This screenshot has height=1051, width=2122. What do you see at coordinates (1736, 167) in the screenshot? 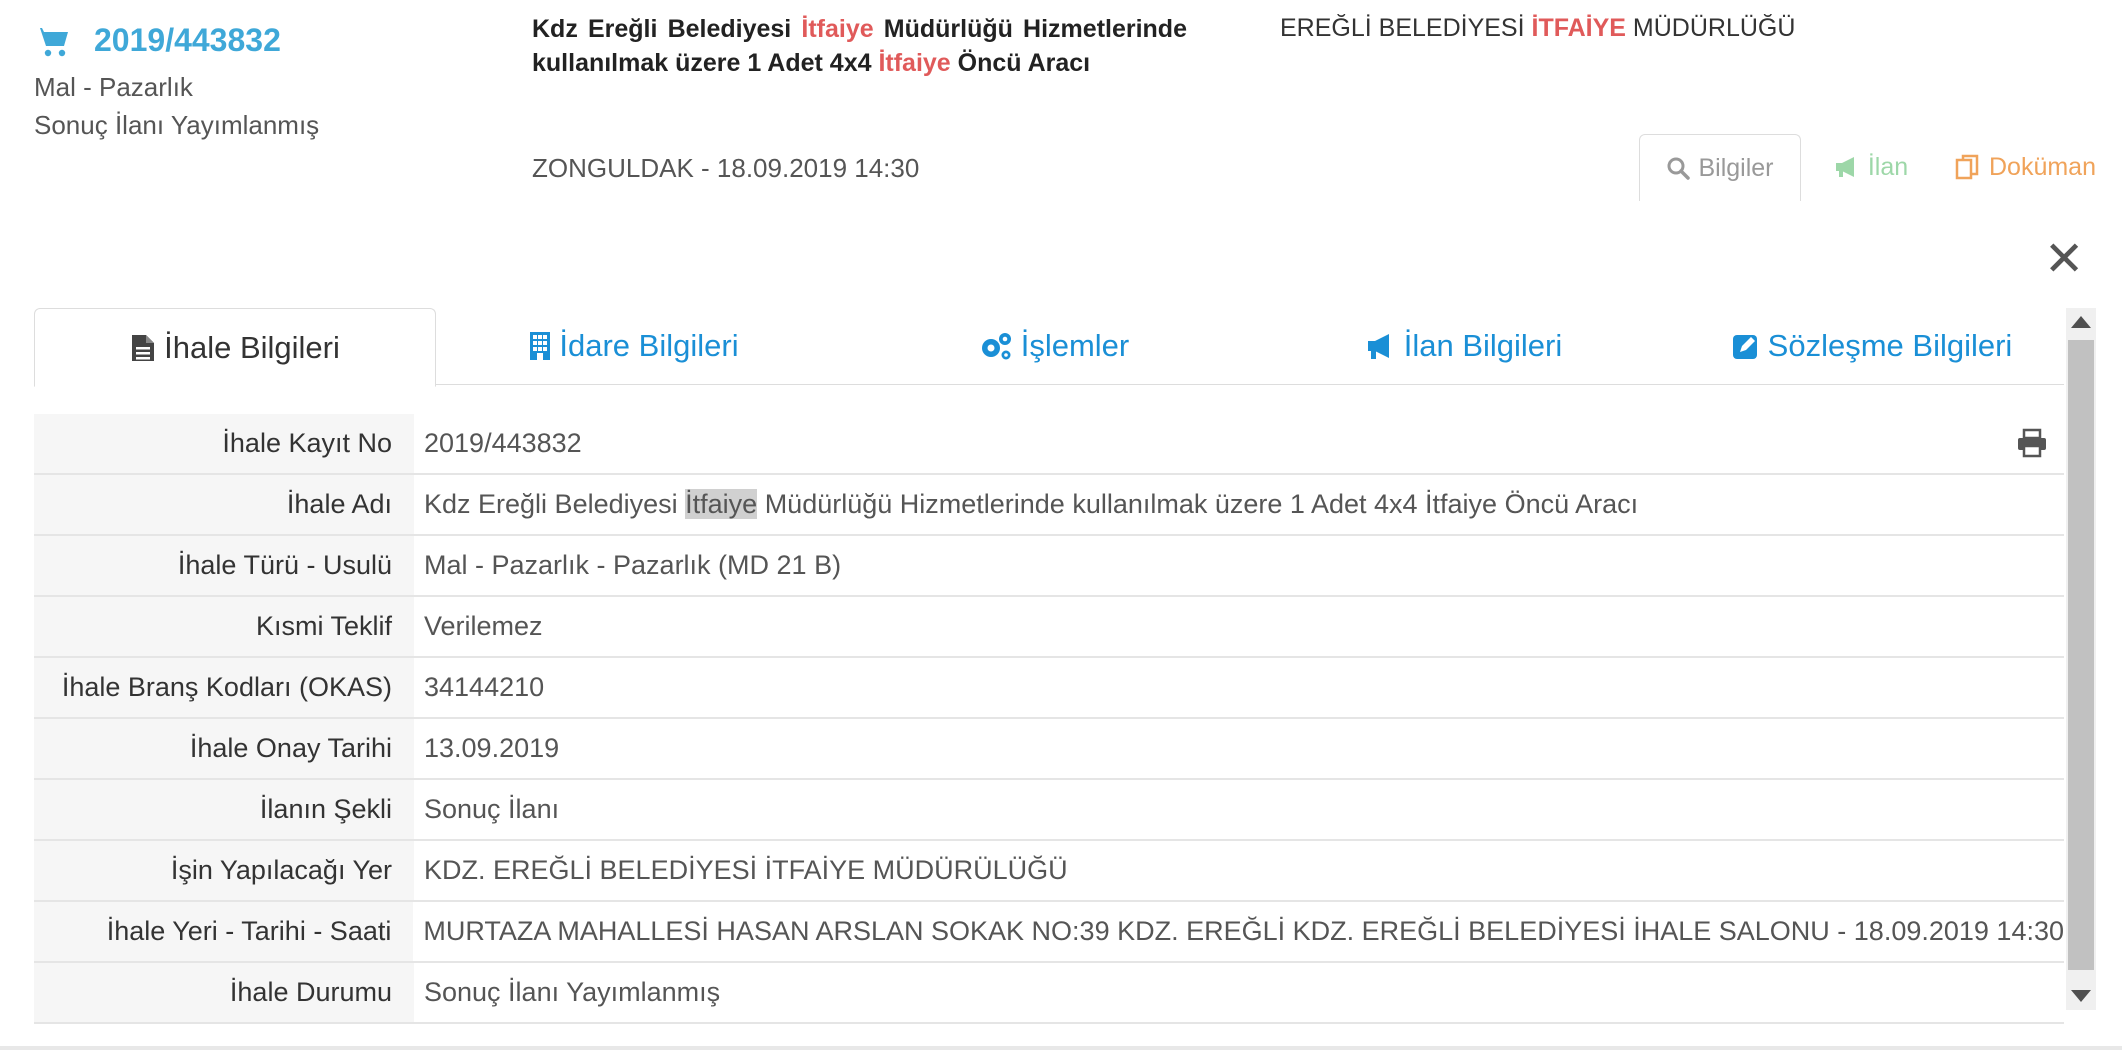
I see `bilgiler-label: Bilgiler` at bounding box center [1736, 167].